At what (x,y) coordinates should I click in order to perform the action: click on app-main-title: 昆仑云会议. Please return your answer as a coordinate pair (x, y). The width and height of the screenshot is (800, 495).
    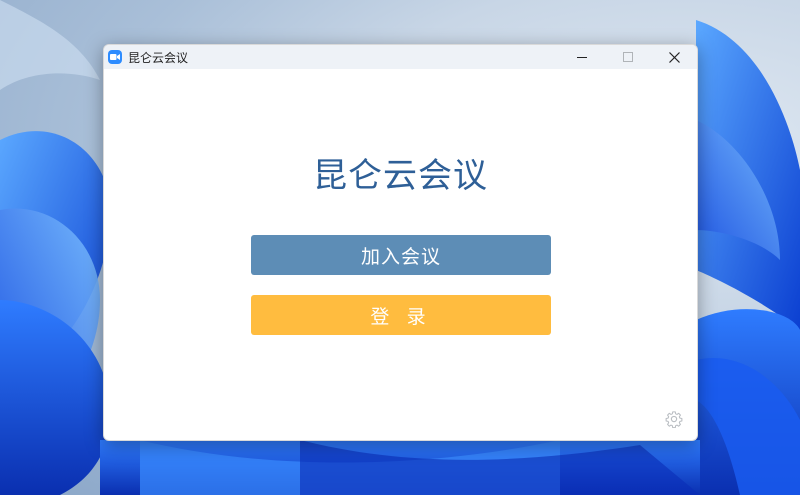
    Looking at the image, I should click on (400, 176).